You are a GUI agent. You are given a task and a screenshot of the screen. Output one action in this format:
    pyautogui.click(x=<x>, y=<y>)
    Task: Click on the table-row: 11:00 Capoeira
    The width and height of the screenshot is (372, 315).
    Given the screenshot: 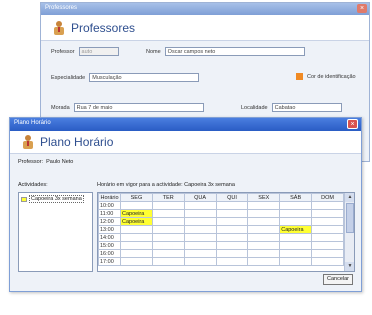 What is the action you would take?
    pyautogui.click(x=221, y=213)
    